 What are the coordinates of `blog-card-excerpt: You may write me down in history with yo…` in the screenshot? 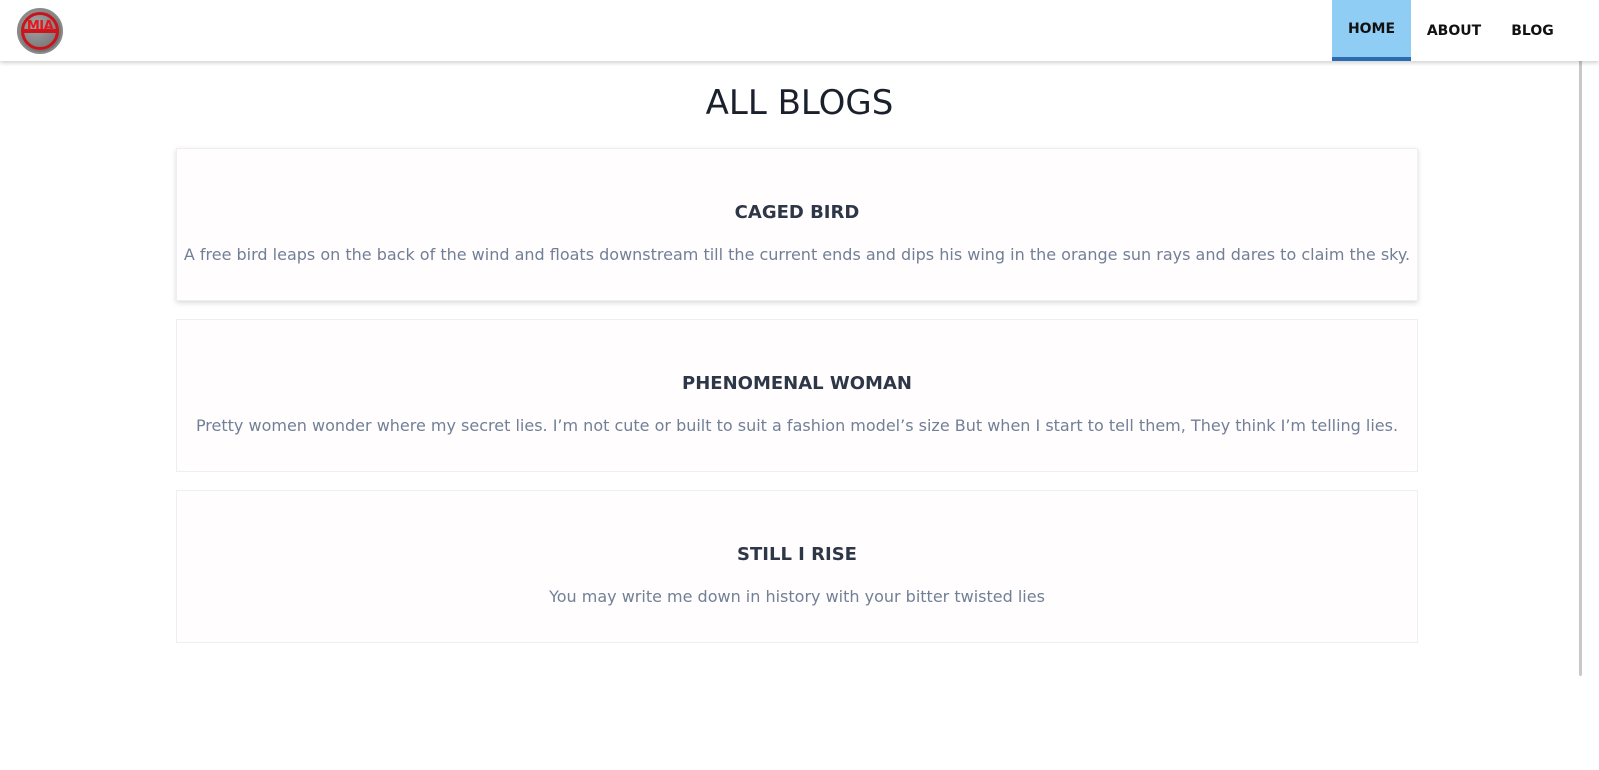 It's located at (797, 596).